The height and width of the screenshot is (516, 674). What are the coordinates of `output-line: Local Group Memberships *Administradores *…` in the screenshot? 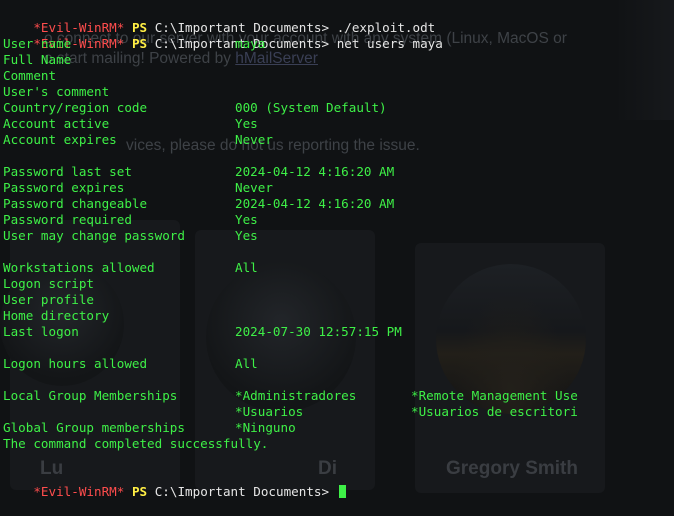 It's located at (338, 396).